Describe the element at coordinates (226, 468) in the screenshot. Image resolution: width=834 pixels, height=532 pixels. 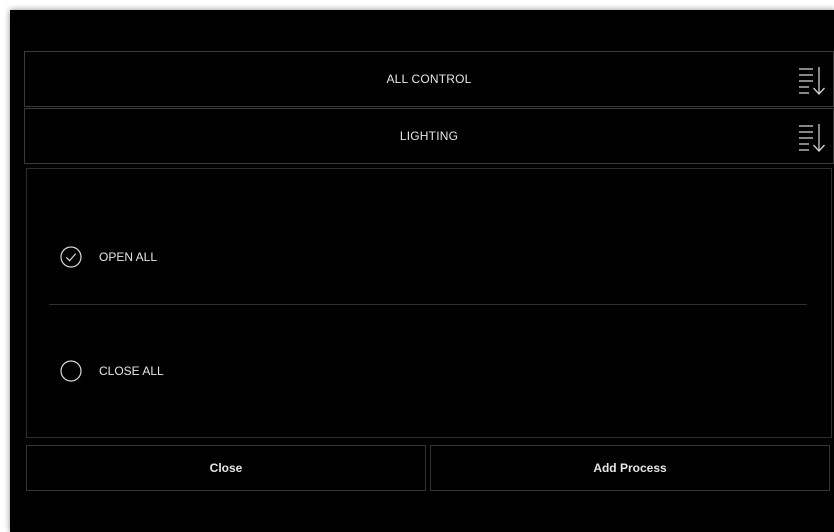
I see `close-button: Close` at that location.